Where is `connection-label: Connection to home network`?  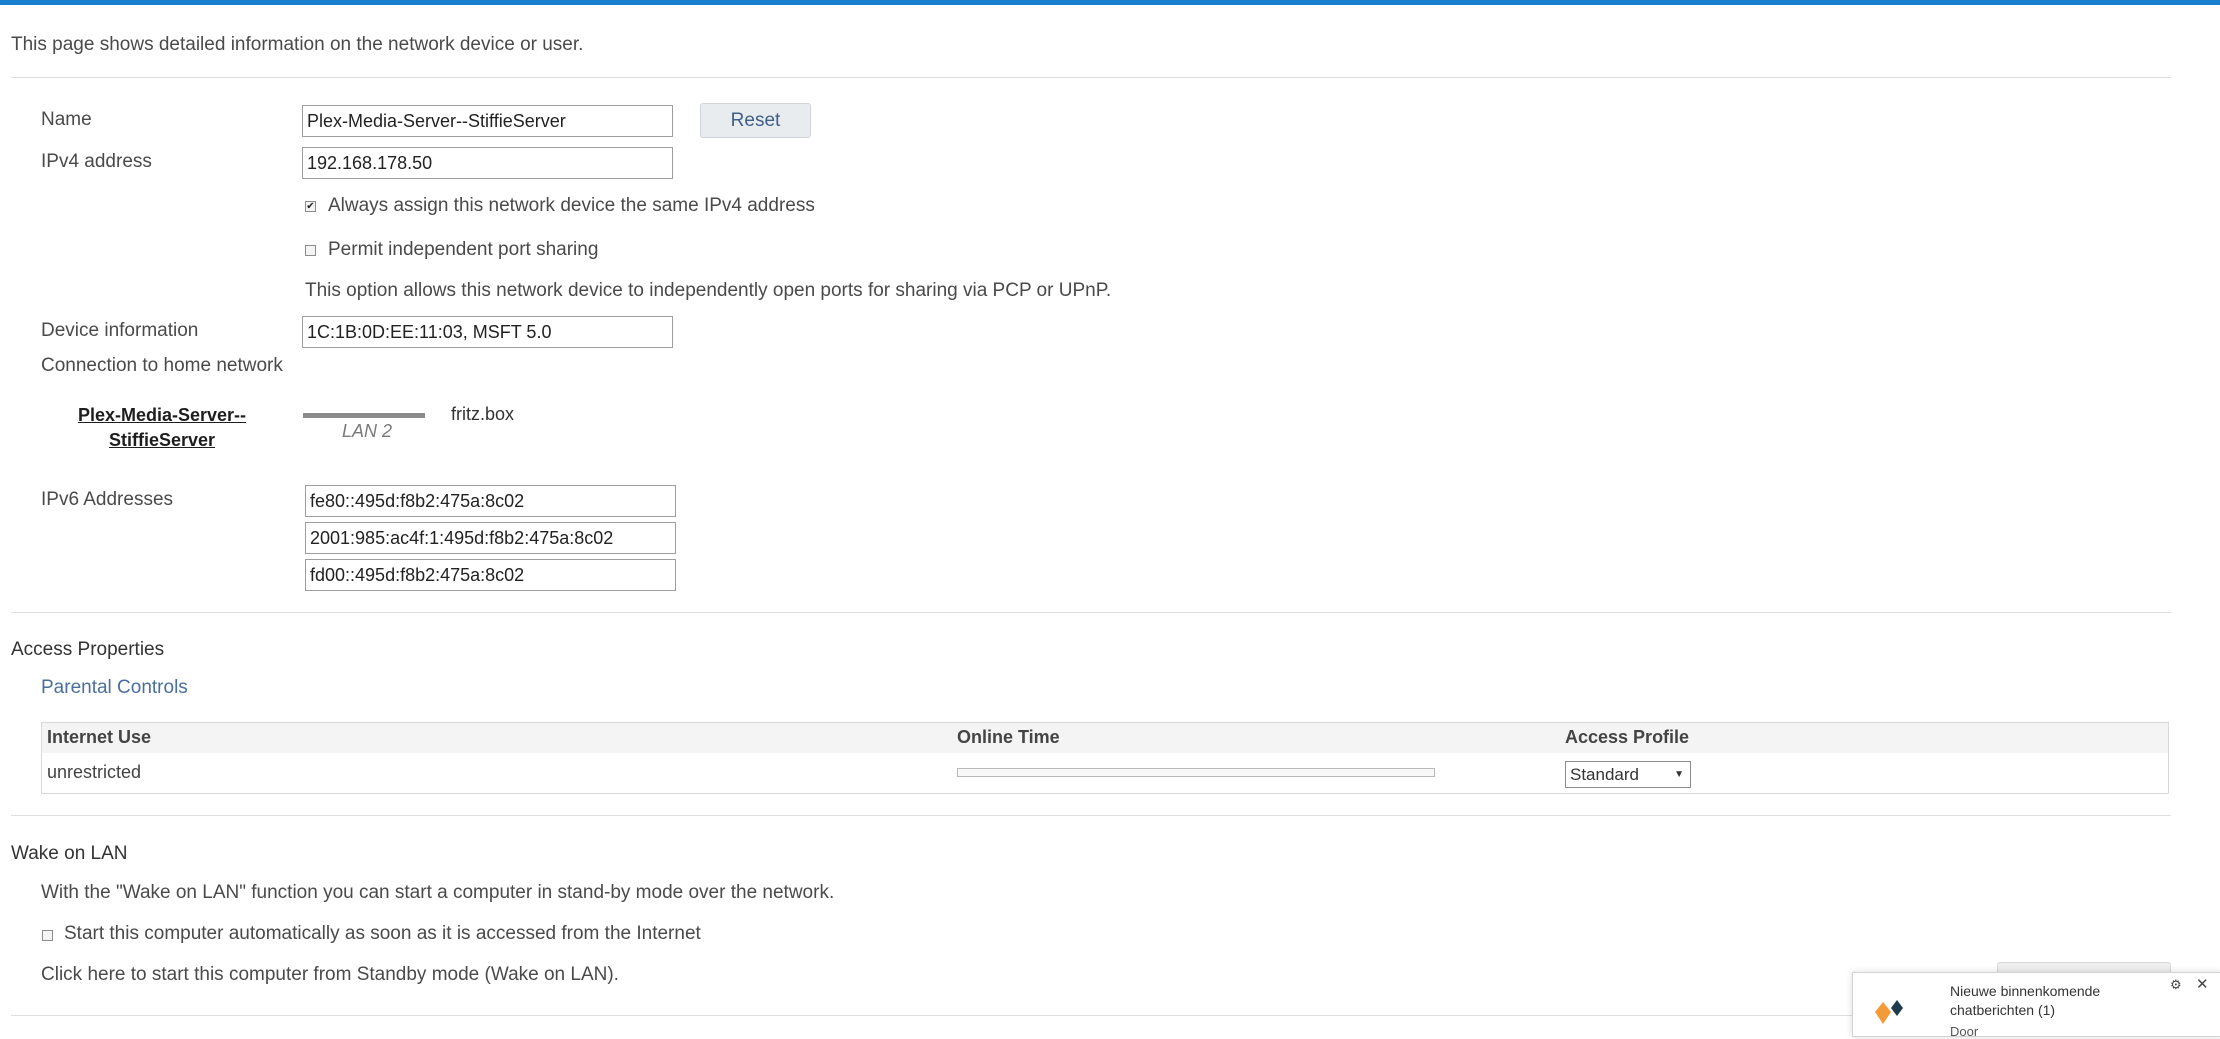
connection-label: Connection to home network is located at coordinates (162, 365).